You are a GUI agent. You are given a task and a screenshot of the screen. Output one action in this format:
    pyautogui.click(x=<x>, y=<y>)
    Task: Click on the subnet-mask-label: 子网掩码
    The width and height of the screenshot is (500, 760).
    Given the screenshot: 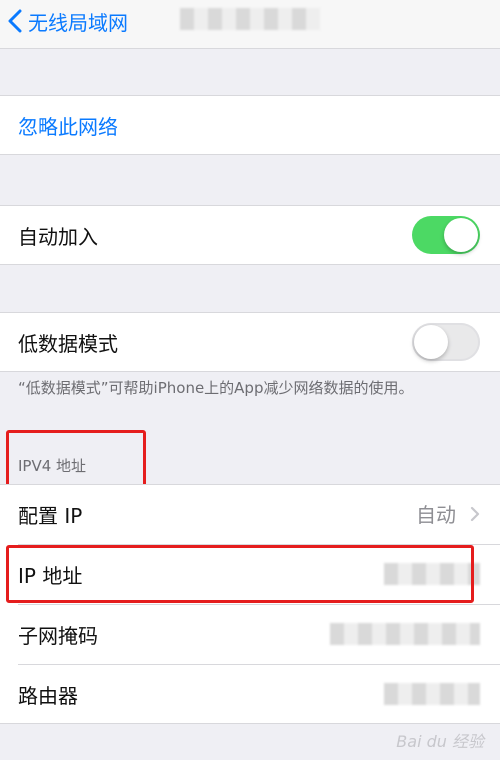 What is the action you would take?
    pyautogui.click(x=58, y=635)
    